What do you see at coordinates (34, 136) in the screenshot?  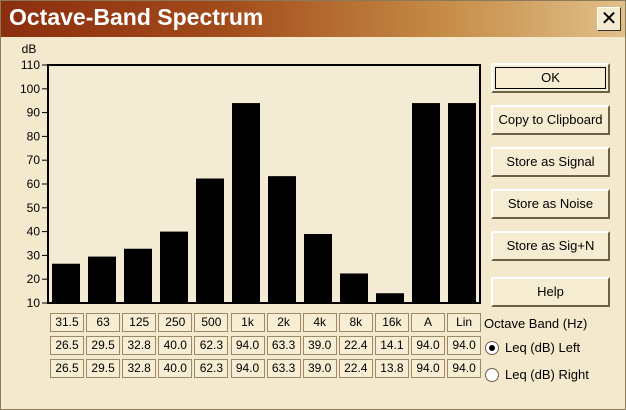 I see `y-tick-label: 80` at bounding box center [34, 136].